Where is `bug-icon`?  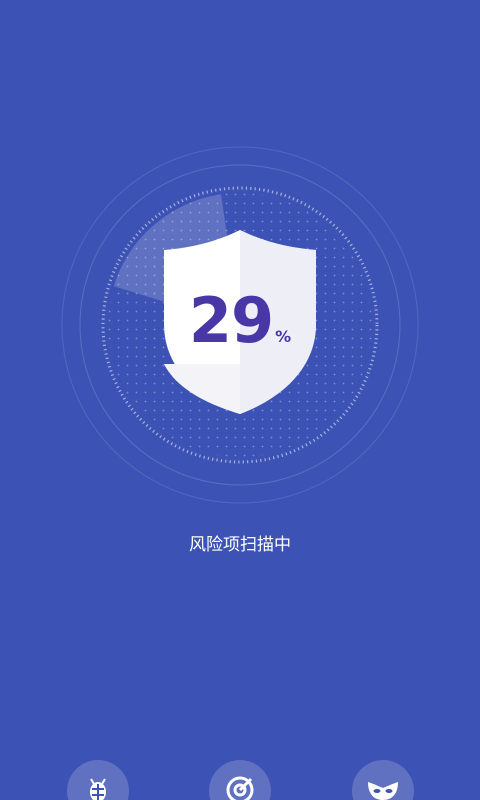
bug-icon is located at coordinates (98, 789).